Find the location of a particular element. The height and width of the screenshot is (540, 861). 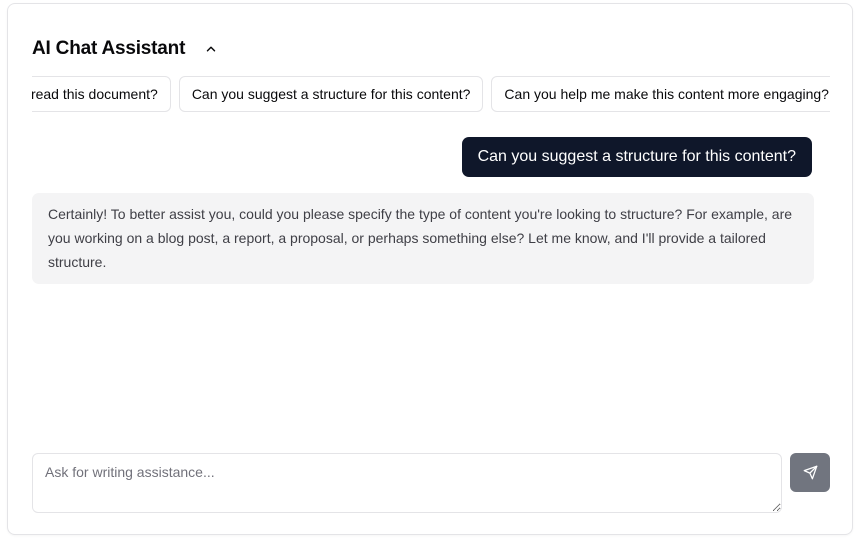

chevron-up-icon is located at coordinates (211, 49).